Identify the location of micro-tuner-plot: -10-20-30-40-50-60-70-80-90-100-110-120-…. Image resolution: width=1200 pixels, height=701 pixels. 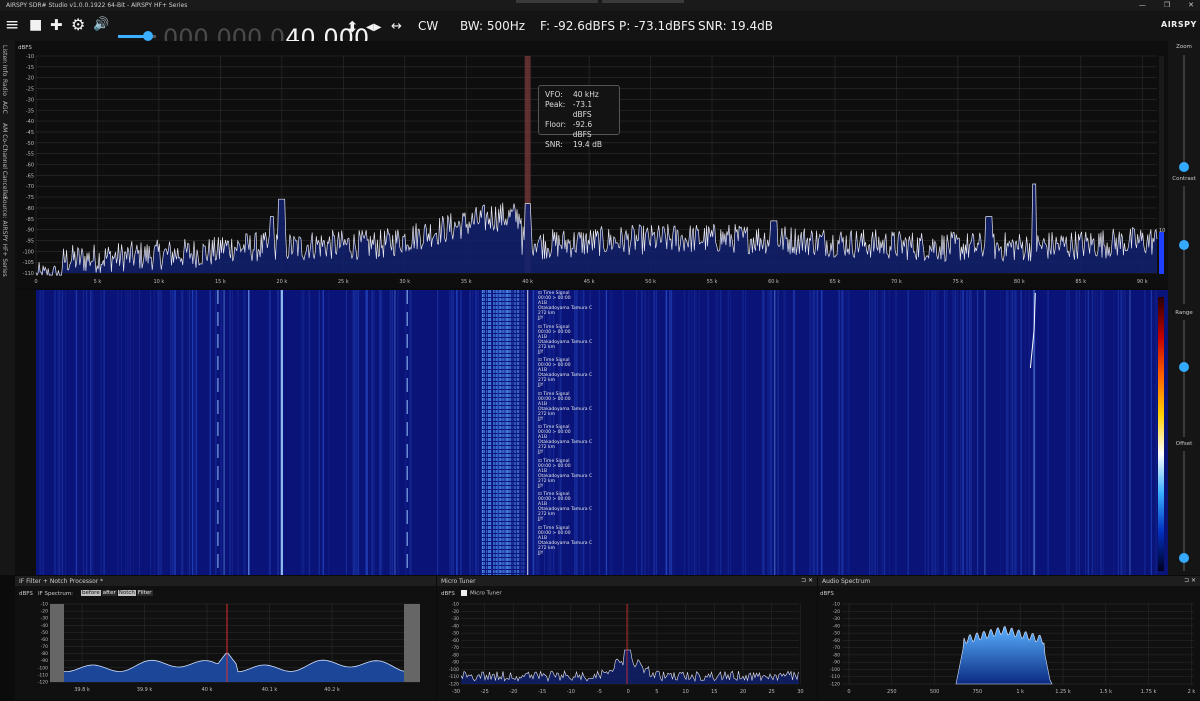
(627, 650).